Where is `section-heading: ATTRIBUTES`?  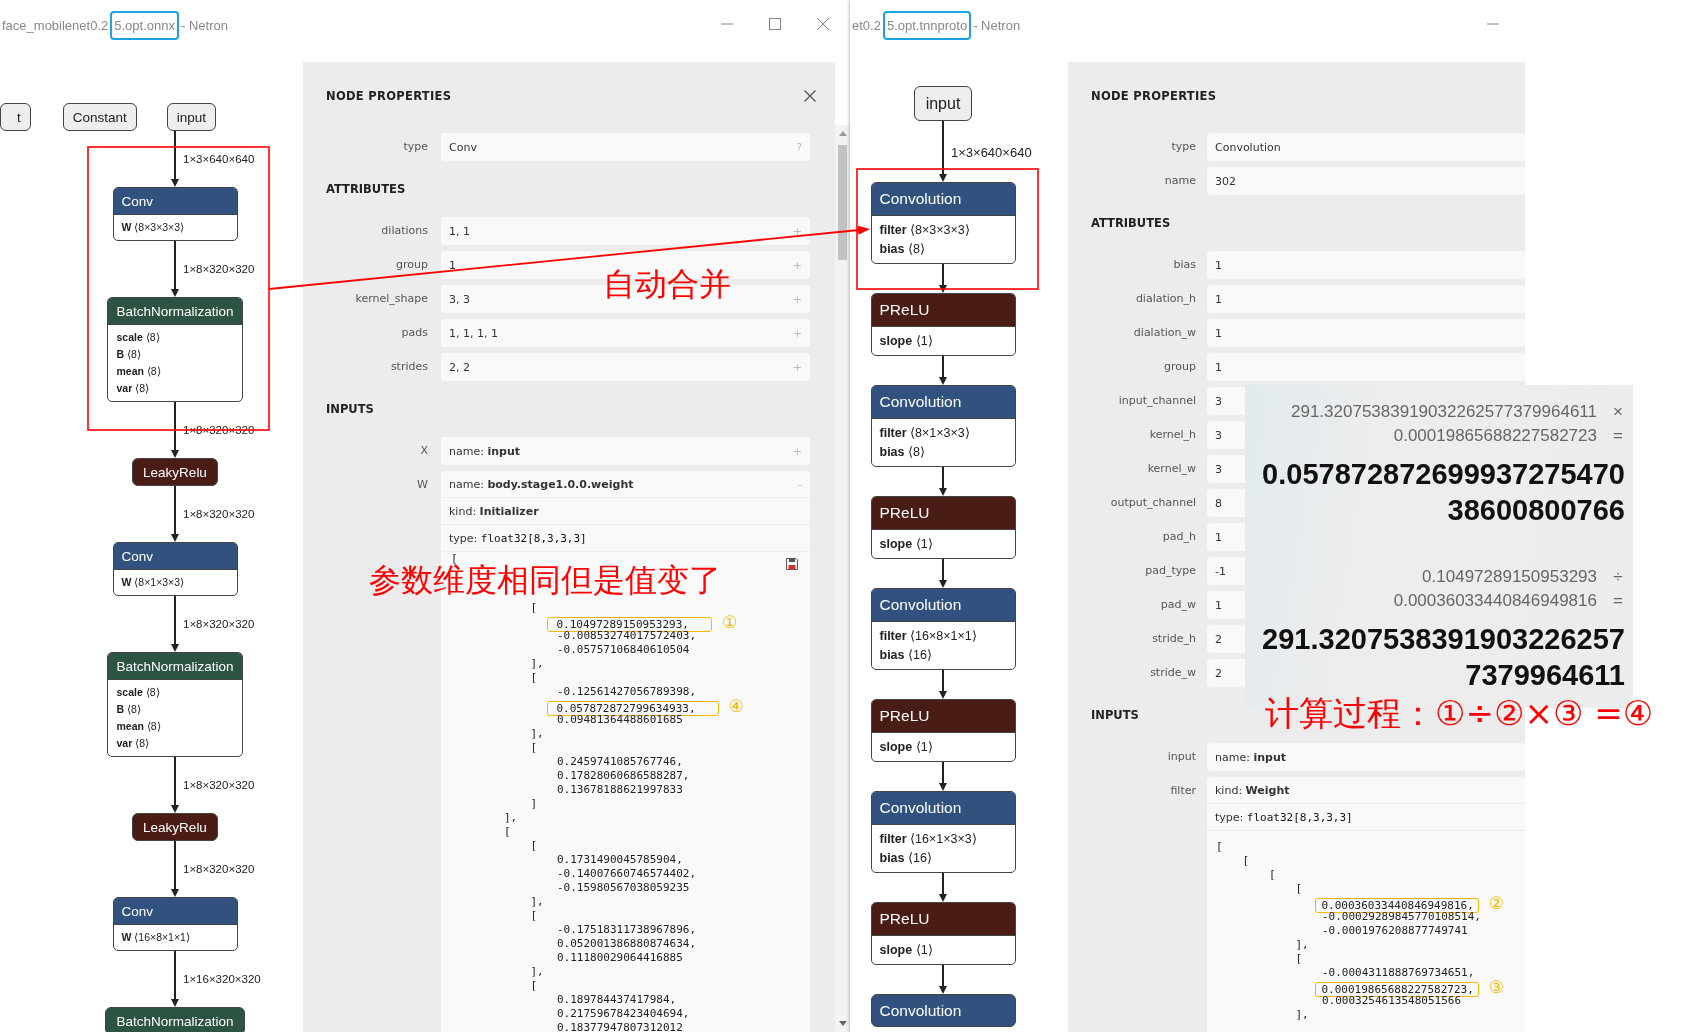 section-heading: ATTRIBUTES is located at coordinates (366, 189).